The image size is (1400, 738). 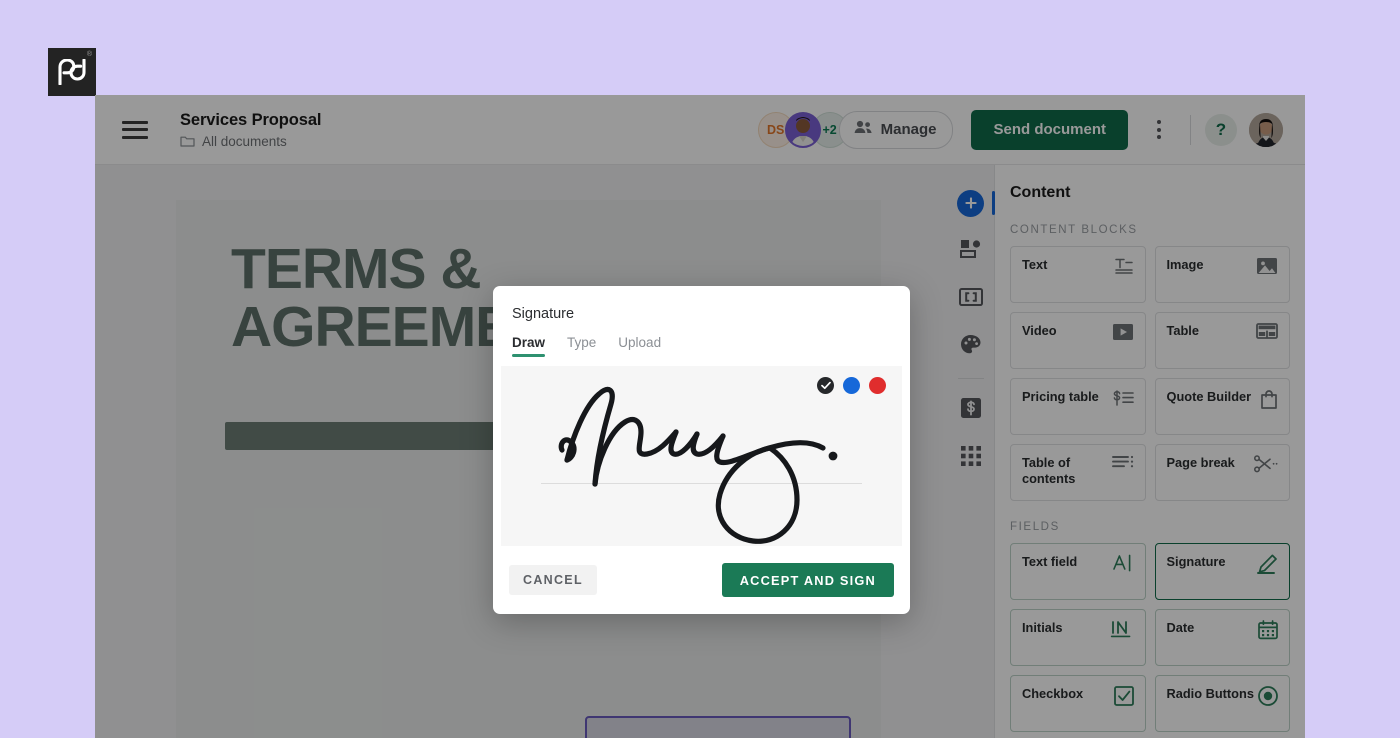 I want to click on field-card-checkbox: Checkbox, so click(x=1078, y=703).